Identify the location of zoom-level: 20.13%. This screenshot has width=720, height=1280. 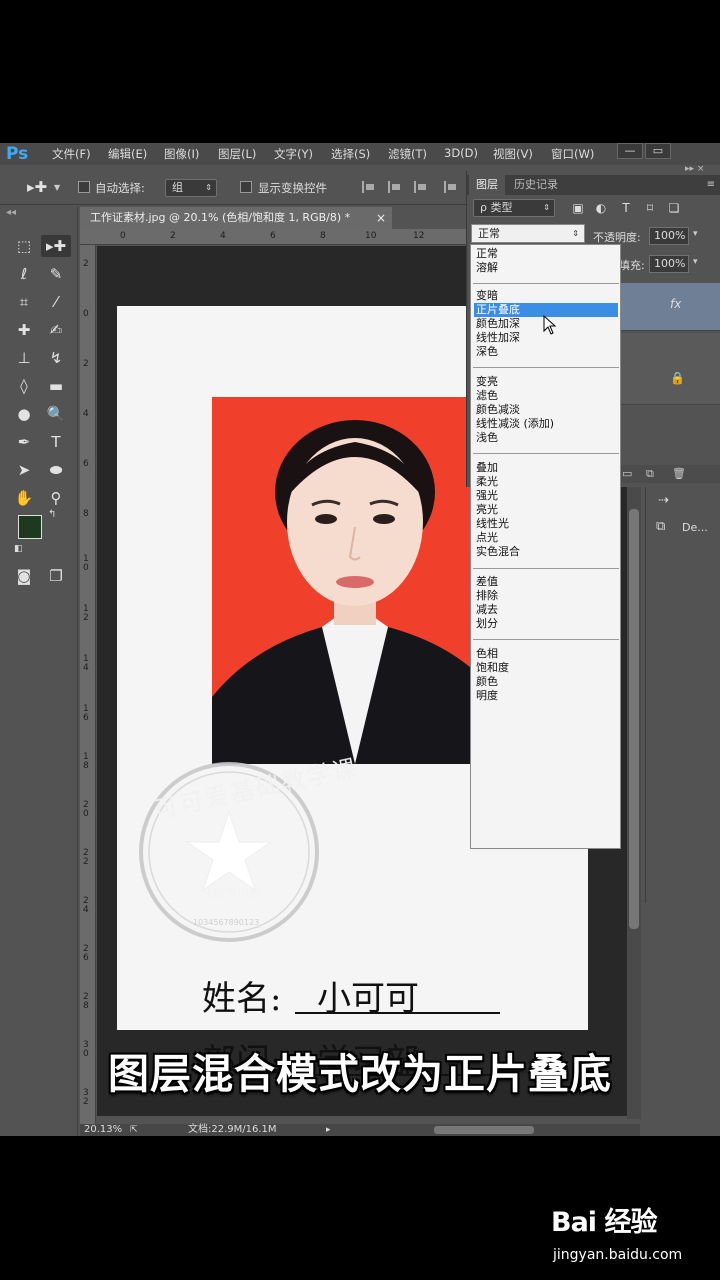
(103, 1130).